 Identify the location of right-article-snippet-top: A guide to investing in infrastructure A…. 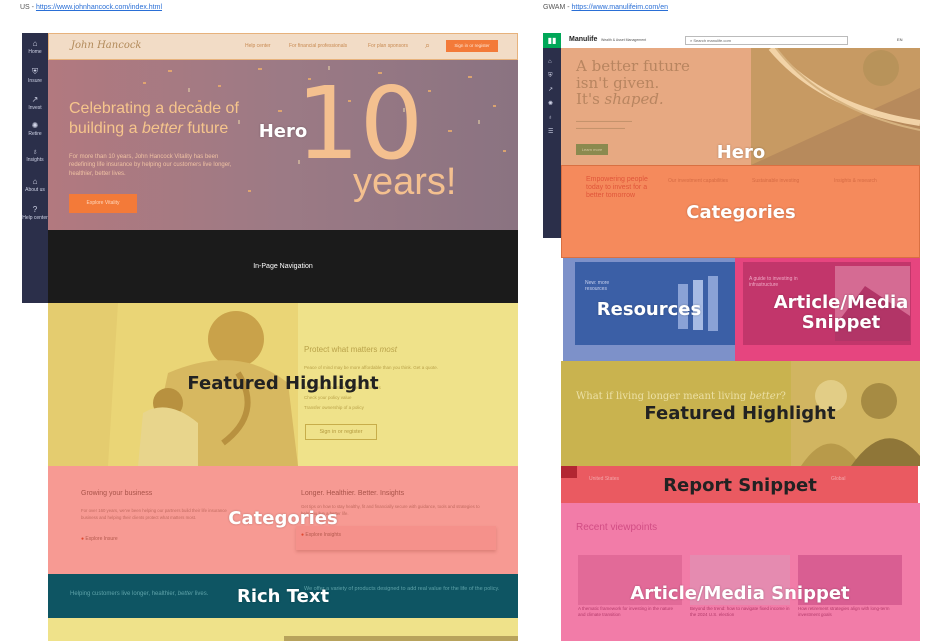
(827, 309).